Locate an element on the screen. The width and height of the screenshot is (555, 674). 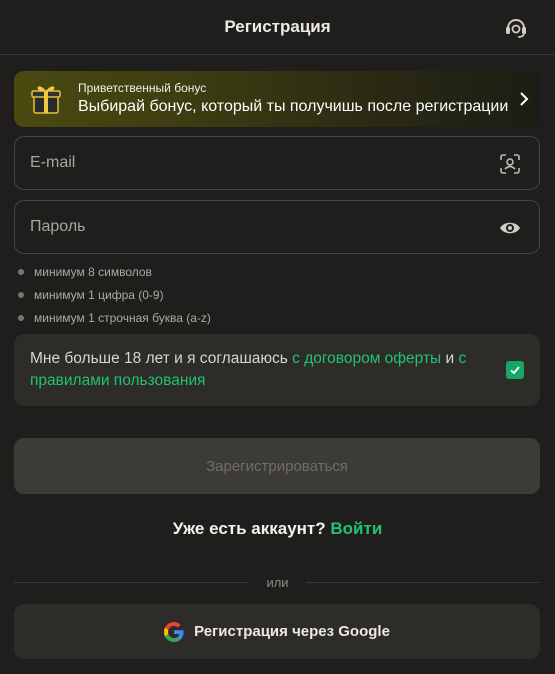
agreement-checkbox is located at coordinates (515, 370).